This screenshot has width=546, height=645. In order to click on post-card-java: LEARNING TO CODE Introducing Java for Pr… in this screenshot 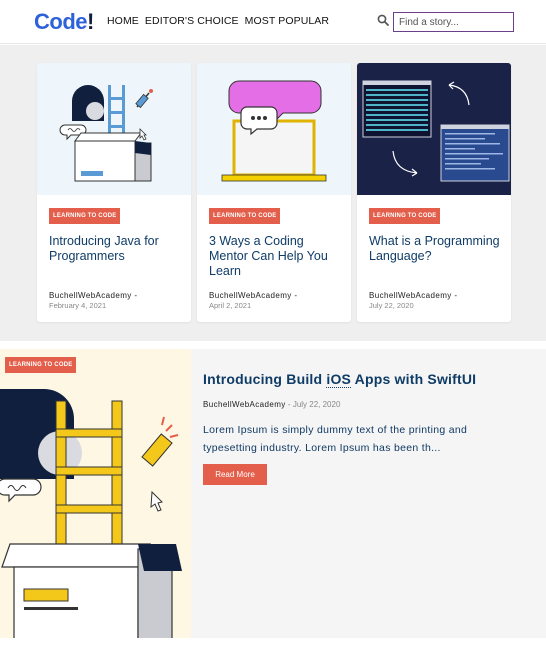, I will do `click(114, 192)`.